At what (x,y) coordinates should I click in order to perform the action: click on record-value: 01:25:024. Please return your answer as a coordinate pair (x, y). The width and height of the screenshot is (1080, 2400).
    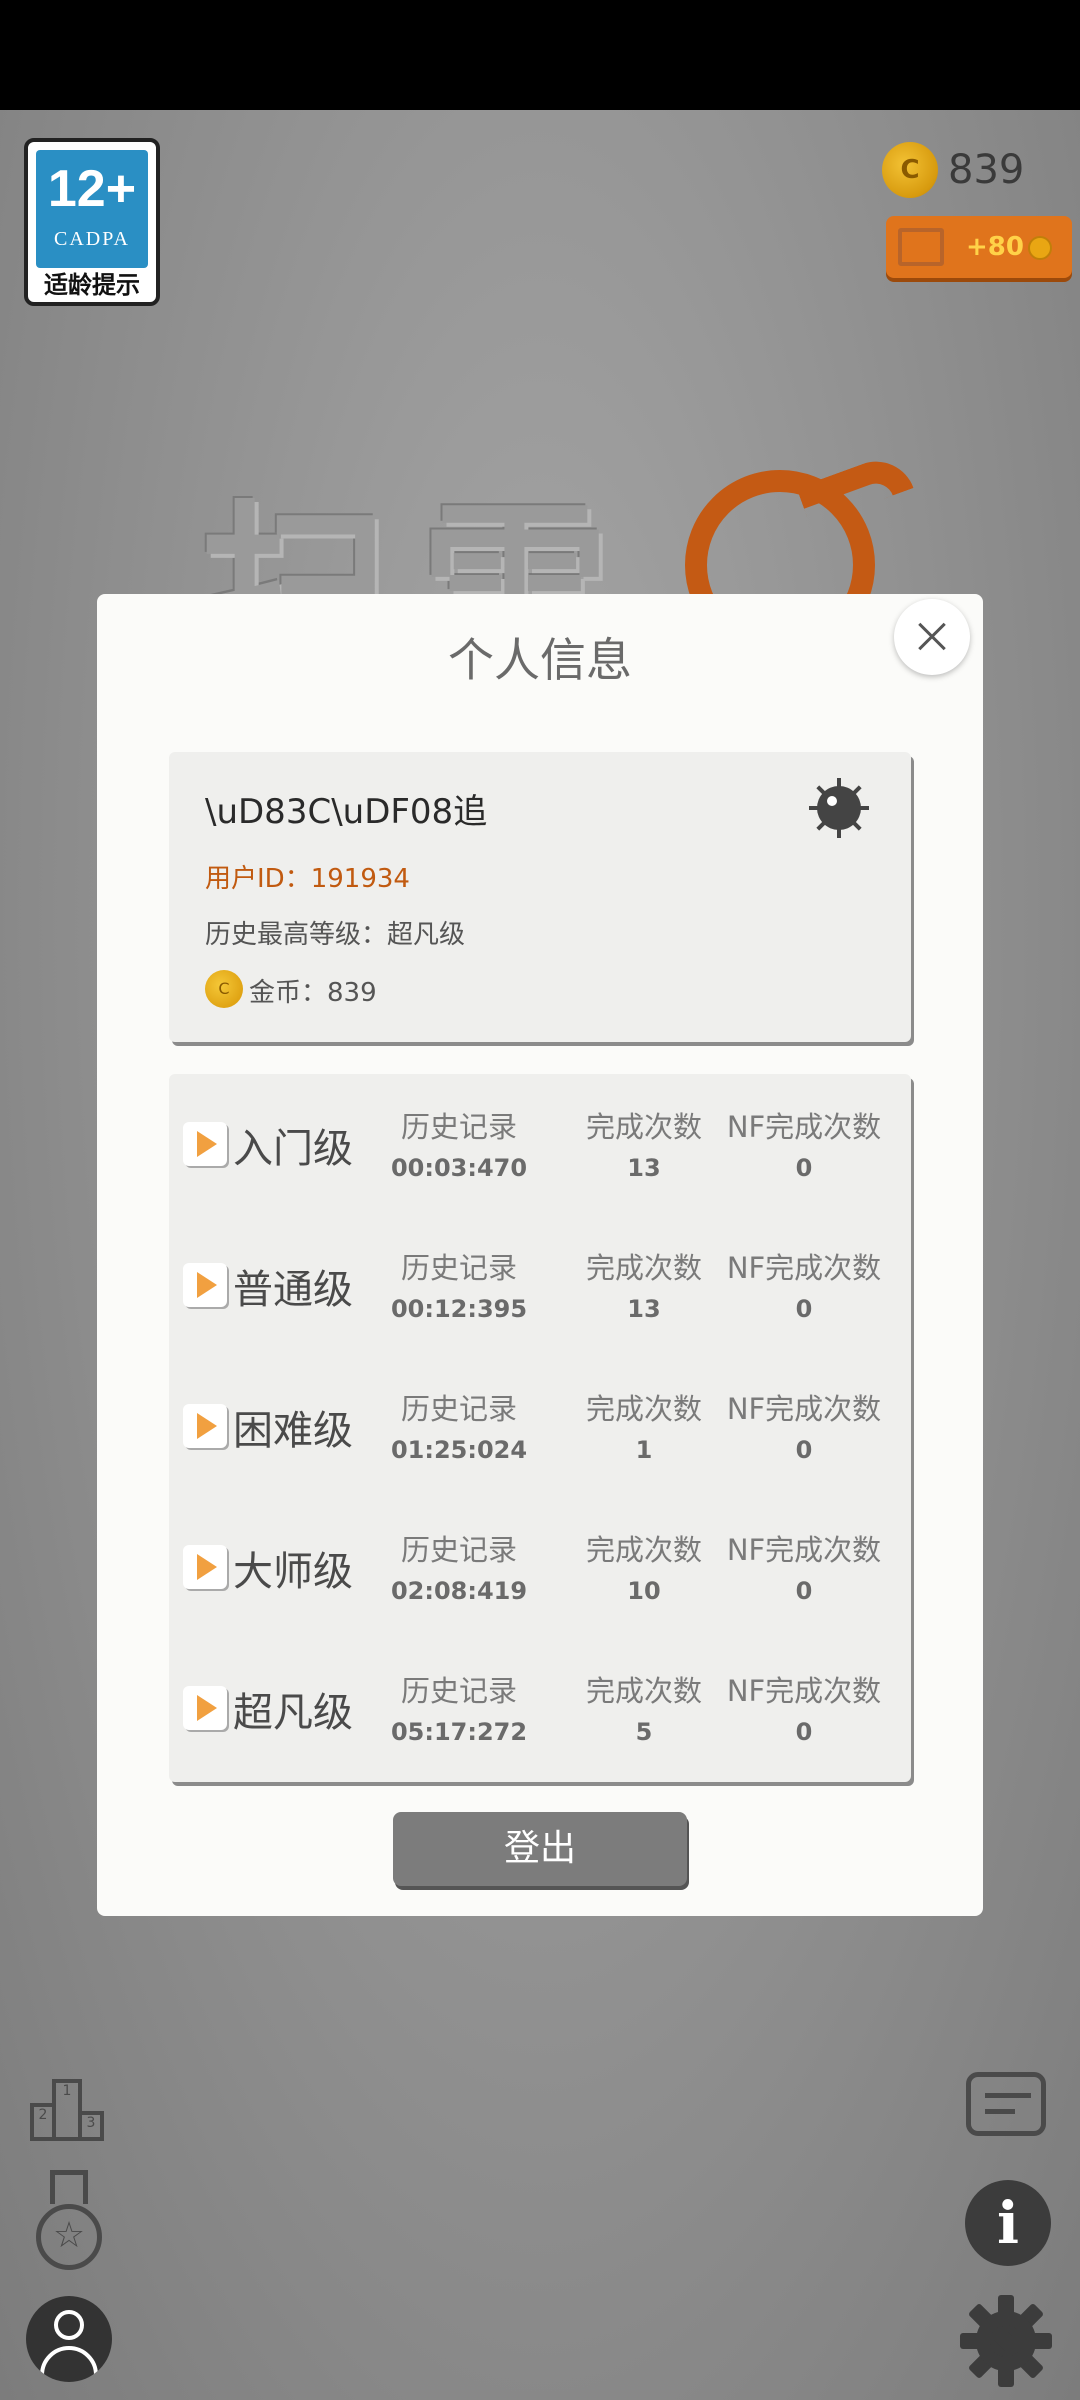
    Looking at the image, I should click on (459, 1450).